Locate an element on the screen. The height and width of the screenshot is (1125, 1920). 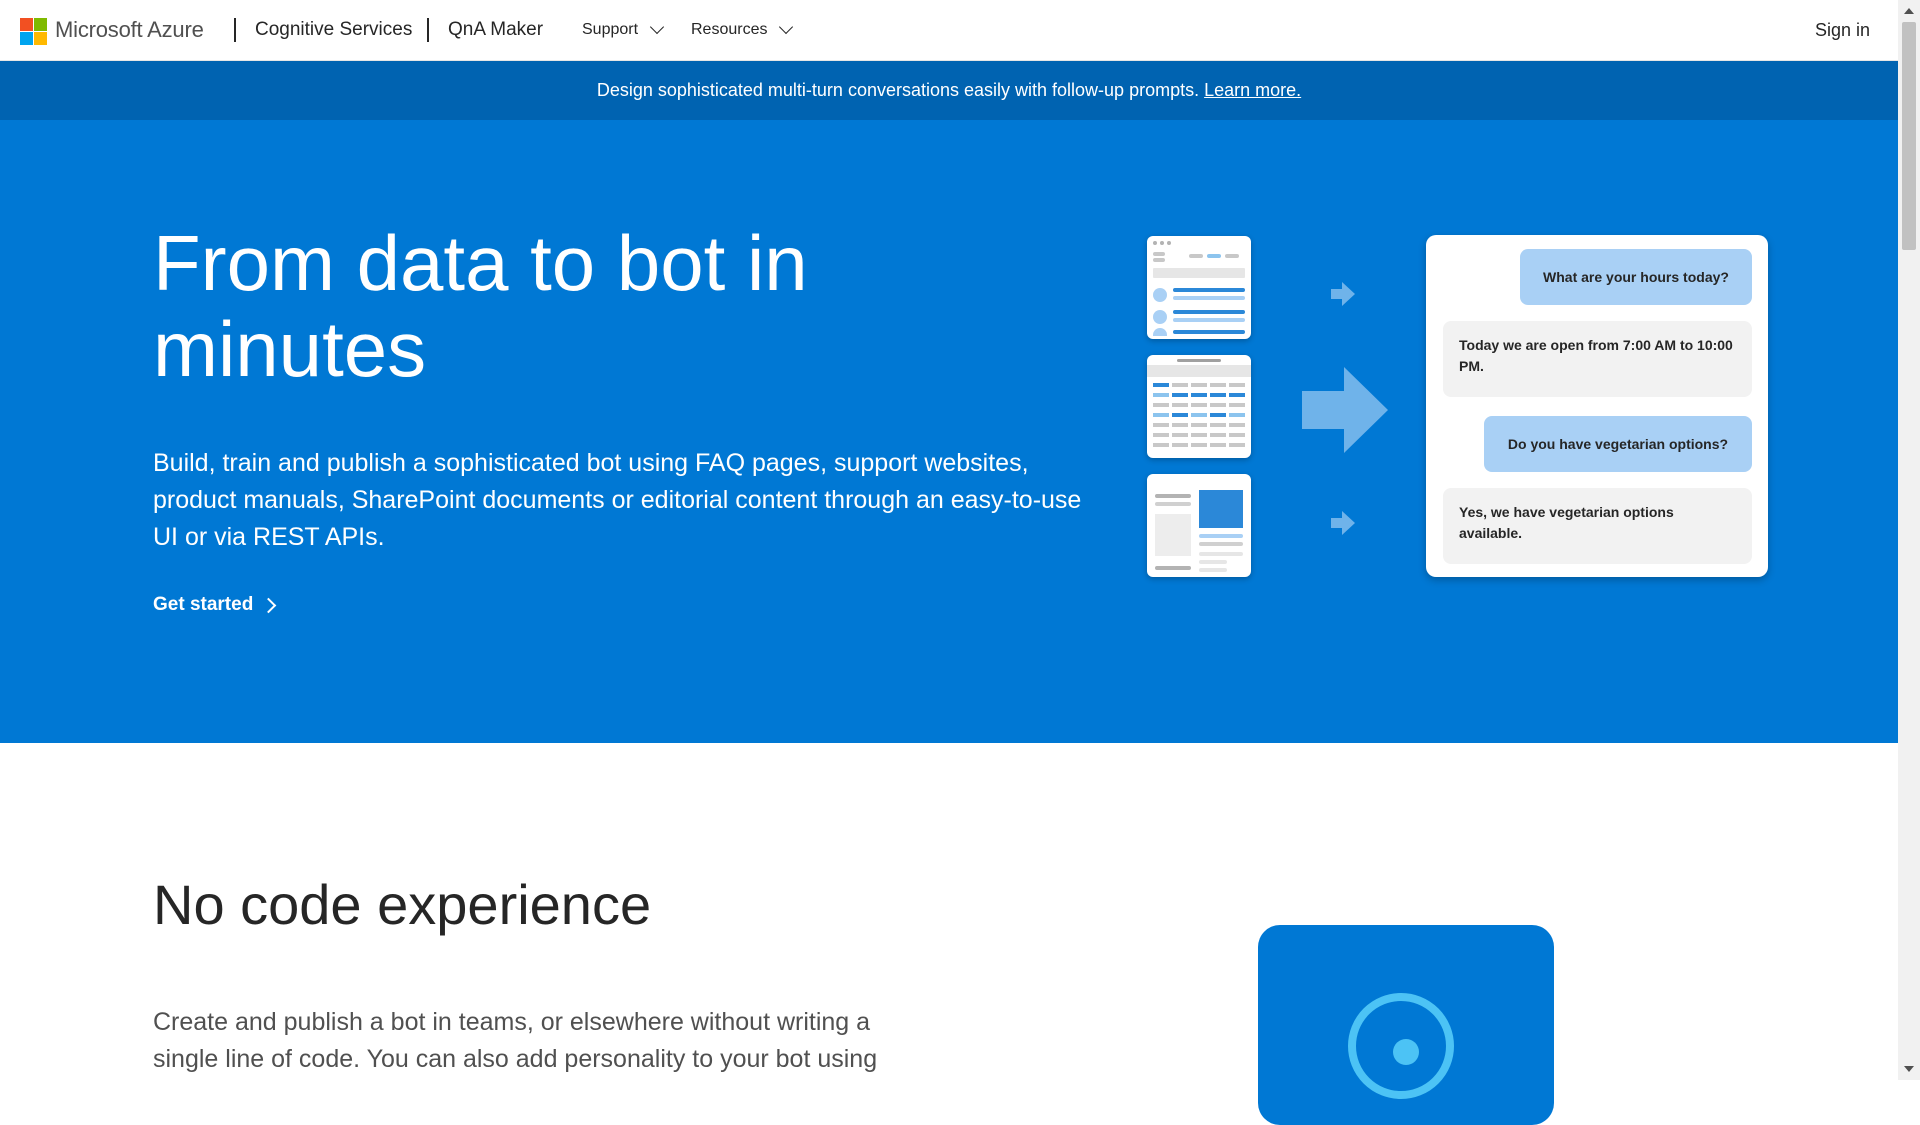
page-scrollbar is located at coordinates (1909, 540).